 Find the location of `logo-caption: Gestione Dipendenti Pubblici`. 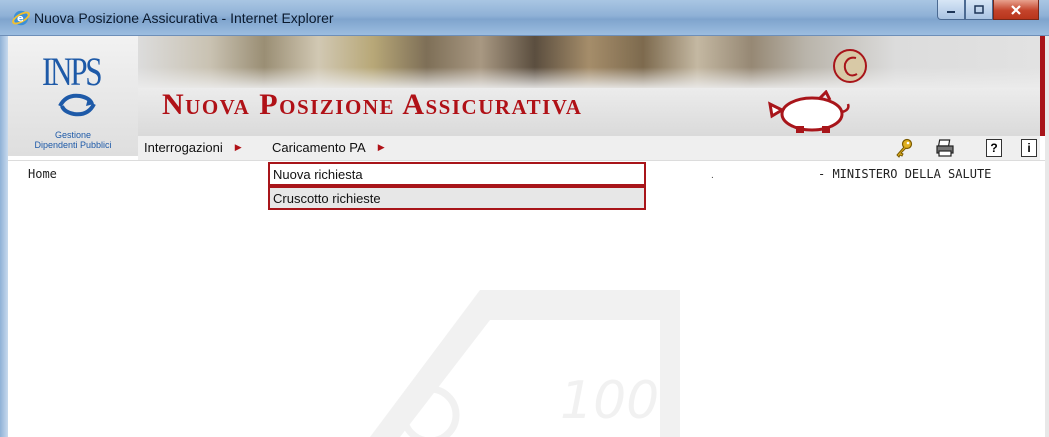

logo-caption: Gestione Dipendenti Pubblici is located at coordinates (73, 140).